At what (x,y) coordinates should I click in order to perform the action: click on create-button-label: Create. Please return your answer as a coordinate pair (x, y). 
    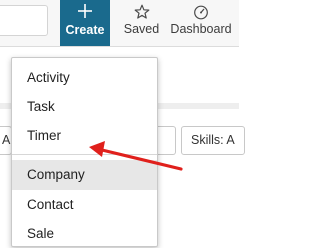
    Looking at the image, I should click on (85, 30).